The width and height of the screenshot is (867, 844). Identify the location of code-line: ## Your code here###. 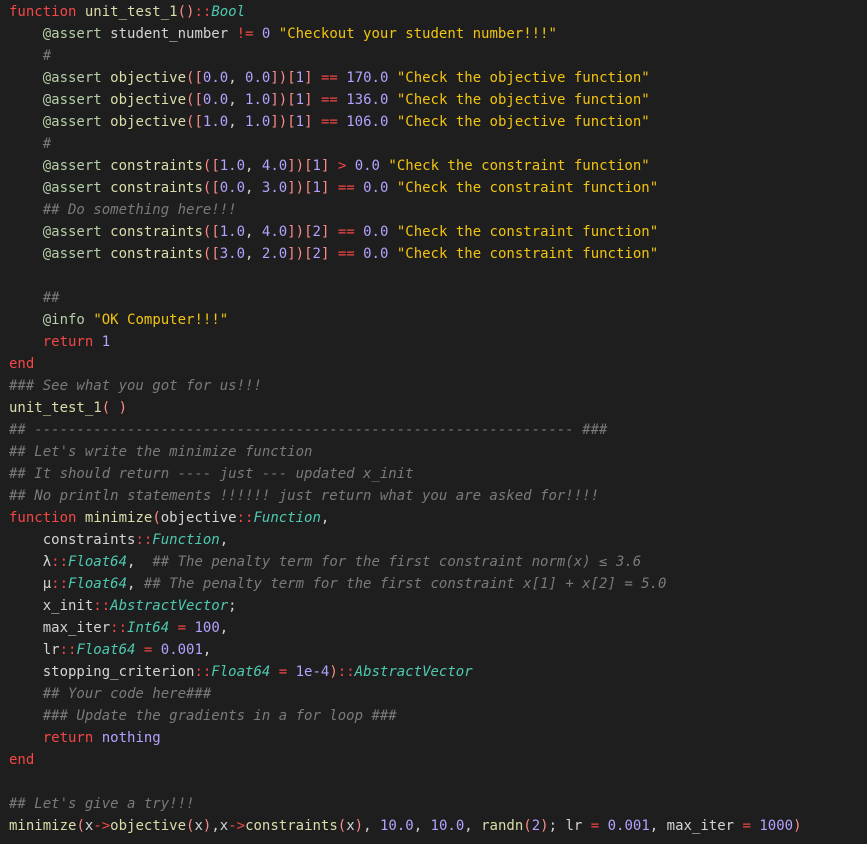
(110, 694).